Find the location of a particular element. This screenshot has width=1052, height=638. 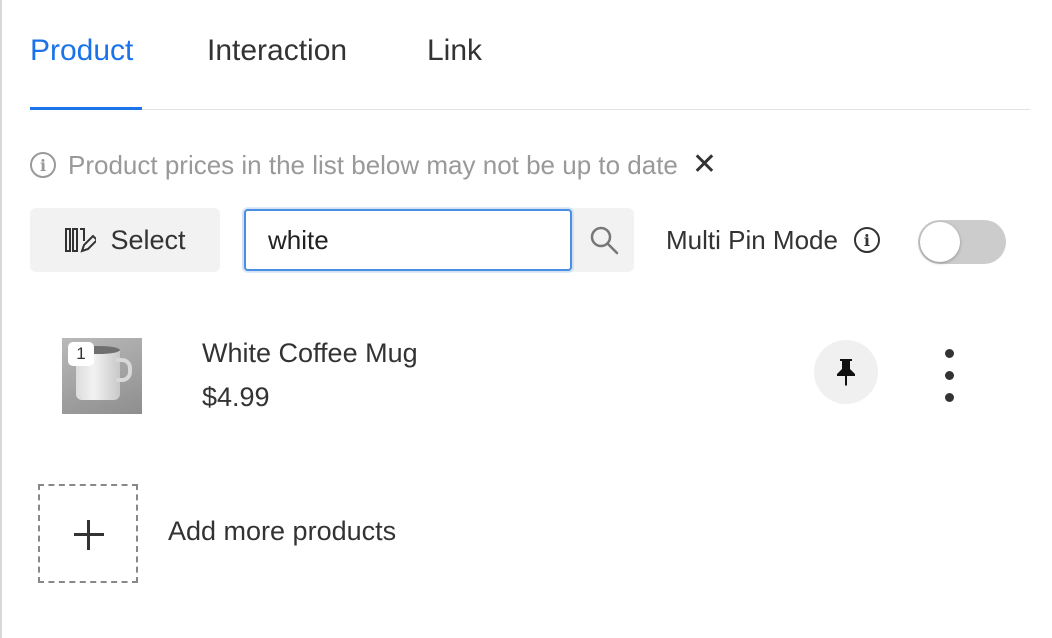

select-button: Select is located at coordinates (125, 240).